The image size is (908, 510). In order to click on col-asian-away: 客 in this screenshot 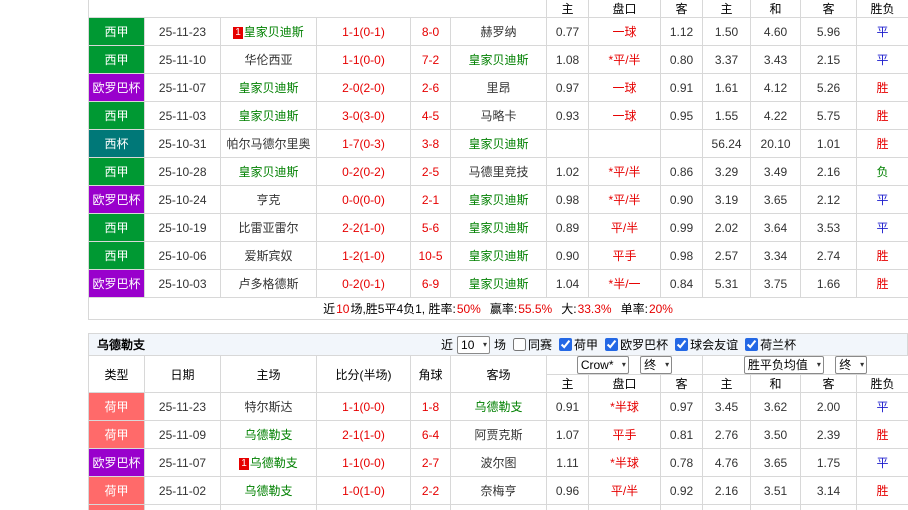, I will do `click(682, 9)`.